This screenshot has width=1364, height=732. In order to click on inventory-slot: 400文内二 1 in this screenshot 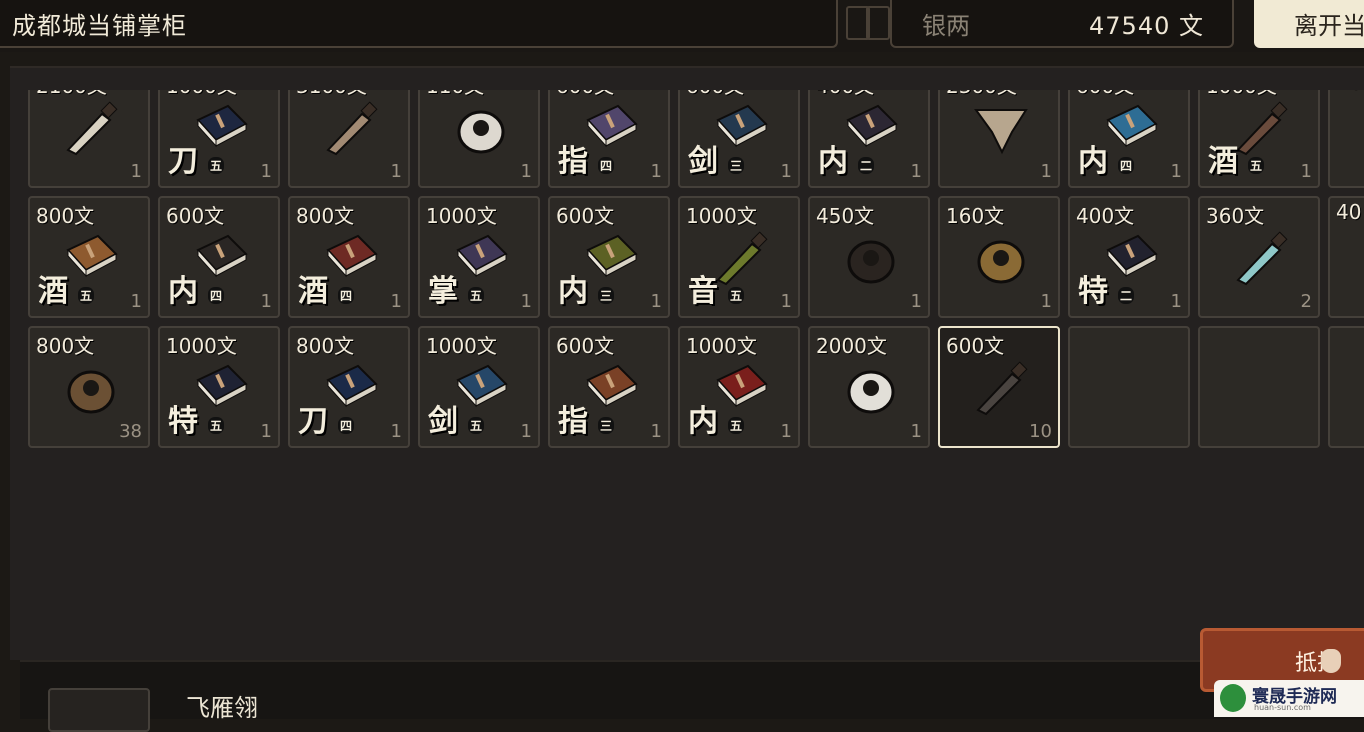, I will do `click(869, 139)`.